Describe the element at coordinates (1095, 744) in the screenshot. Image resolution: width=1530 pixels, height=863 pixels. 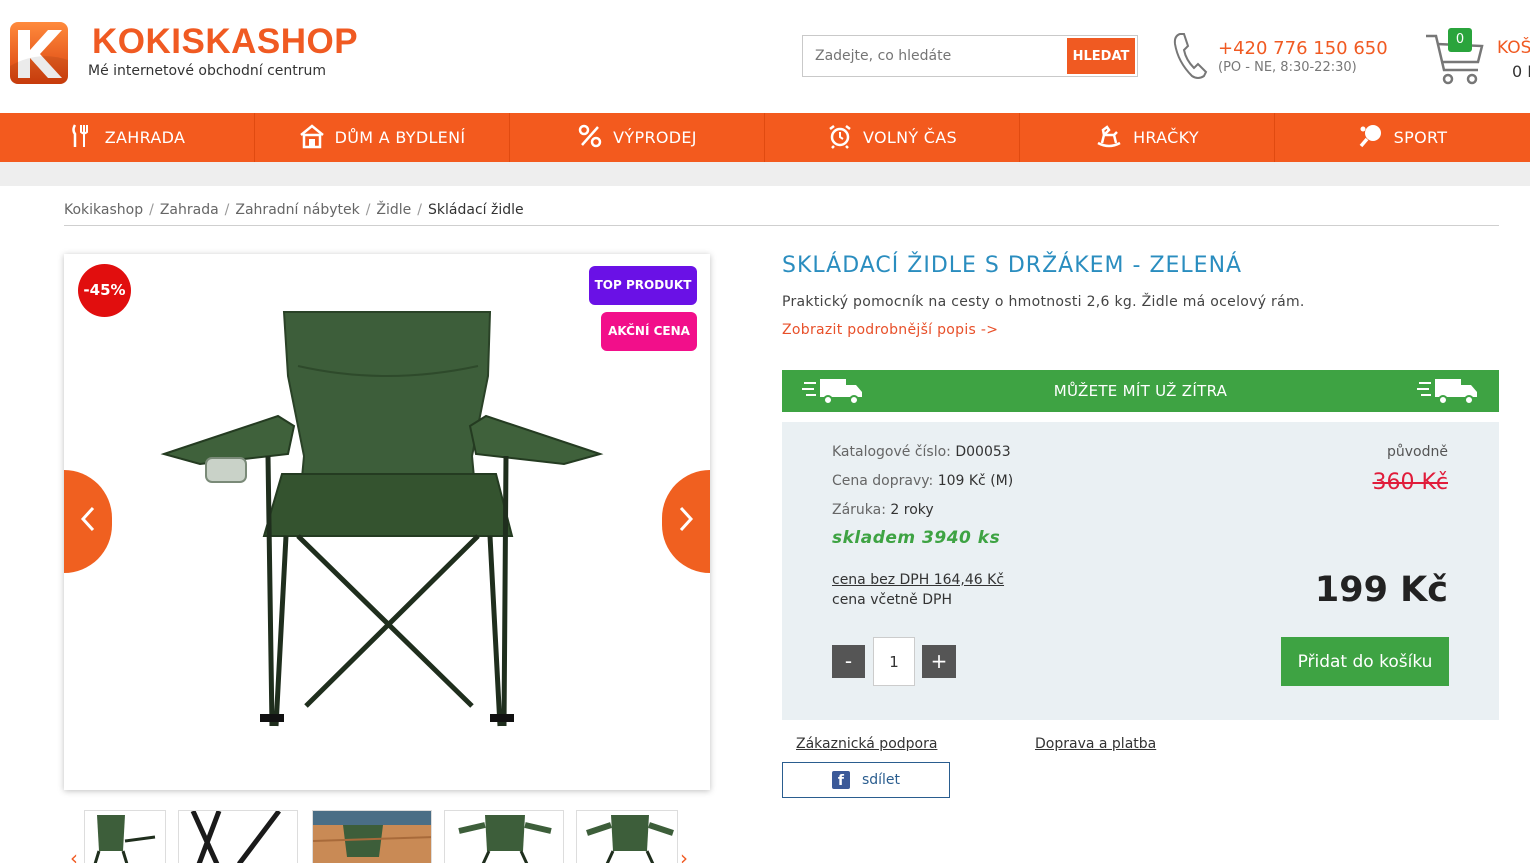
I see `shipping-payment-link: Doprava a platba` at that location.